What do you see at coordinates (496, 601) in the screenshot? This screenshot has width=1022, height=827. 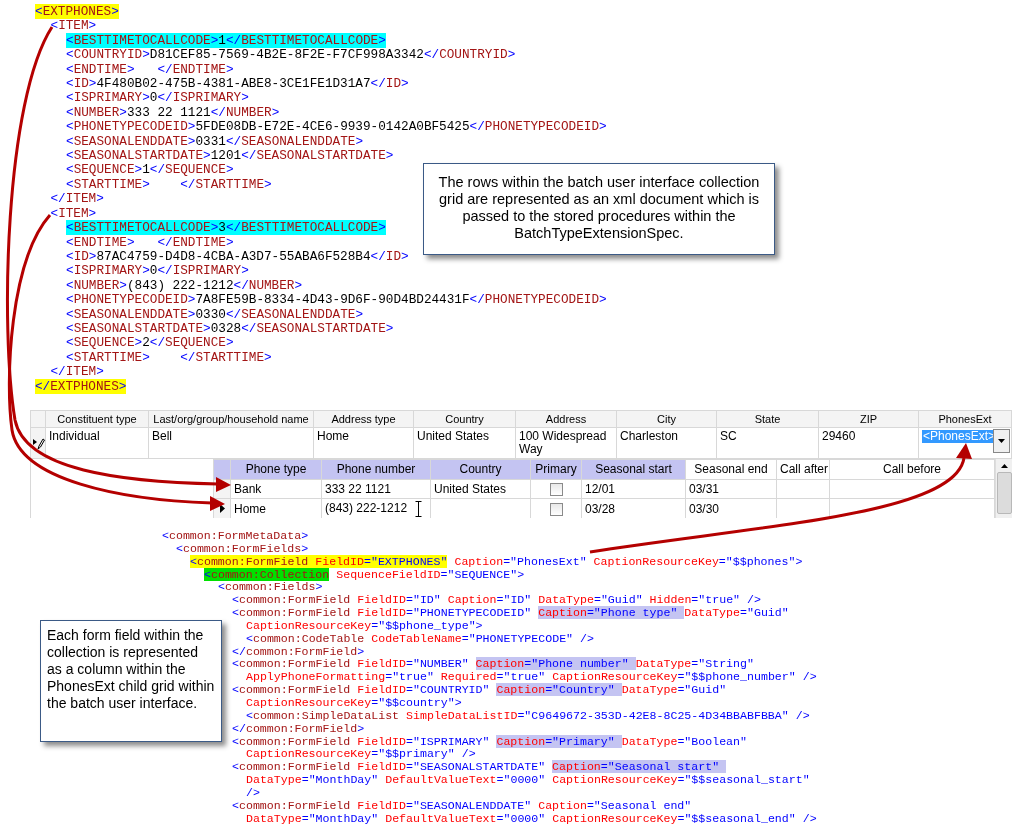 I see `xml-line: <common:FormField FieldID="ID" Caption="ID" DataType="Guid" Hidden="true" />` at bounding box center [496, 601].